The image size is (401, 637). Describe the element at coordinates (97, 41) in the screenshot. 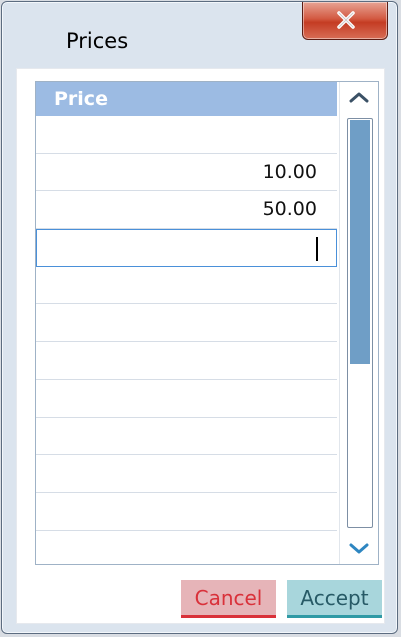

I see `window-title: Prices` at that location.